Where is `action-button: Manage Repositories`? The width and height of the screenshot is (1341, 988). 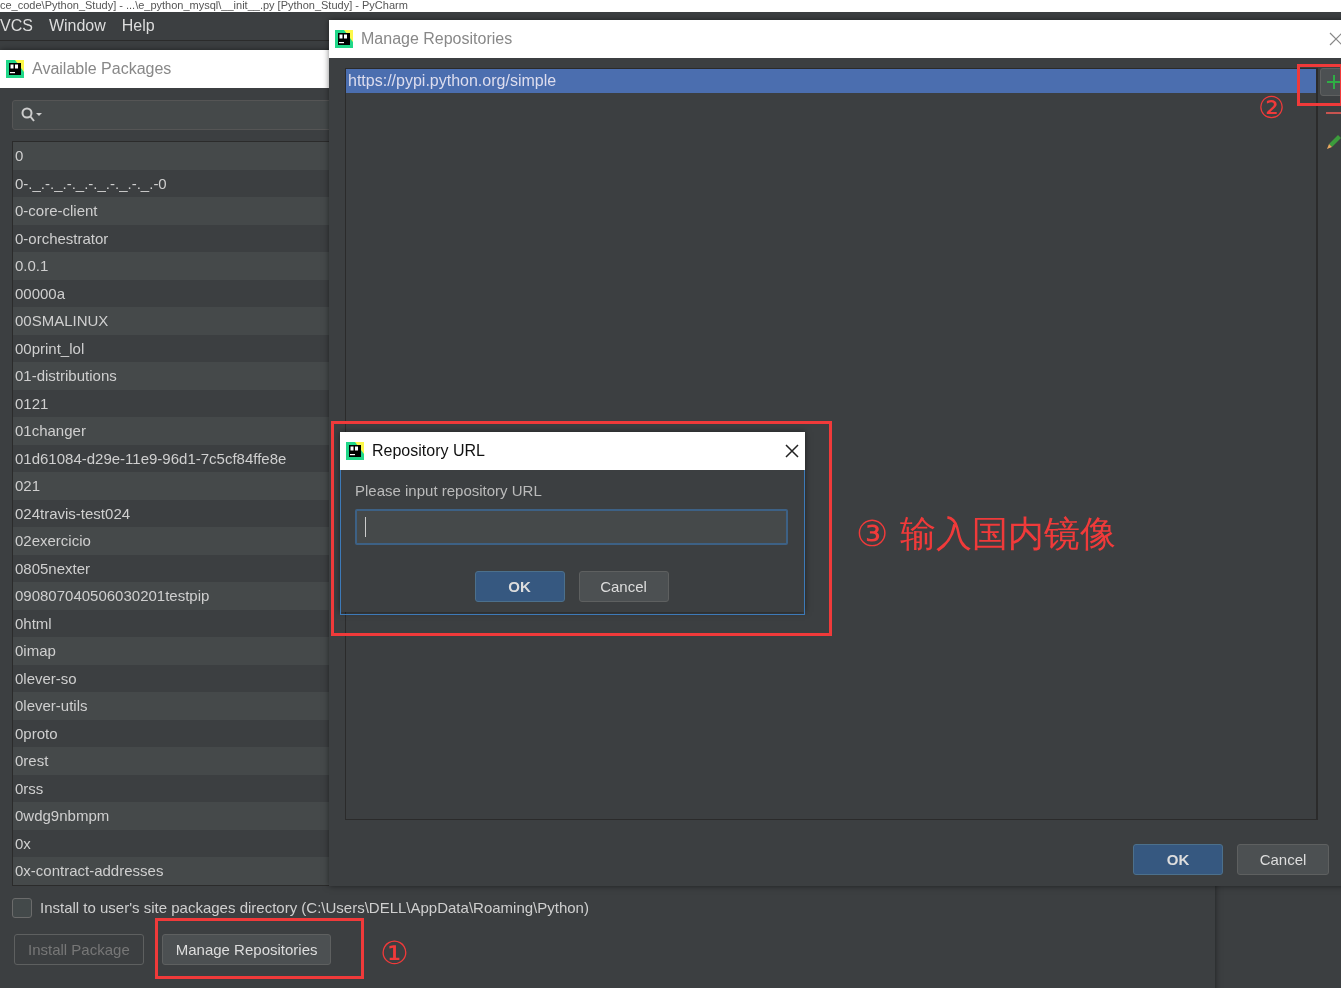 action-button: Manage Repositories is located at coordinates (246, 949).